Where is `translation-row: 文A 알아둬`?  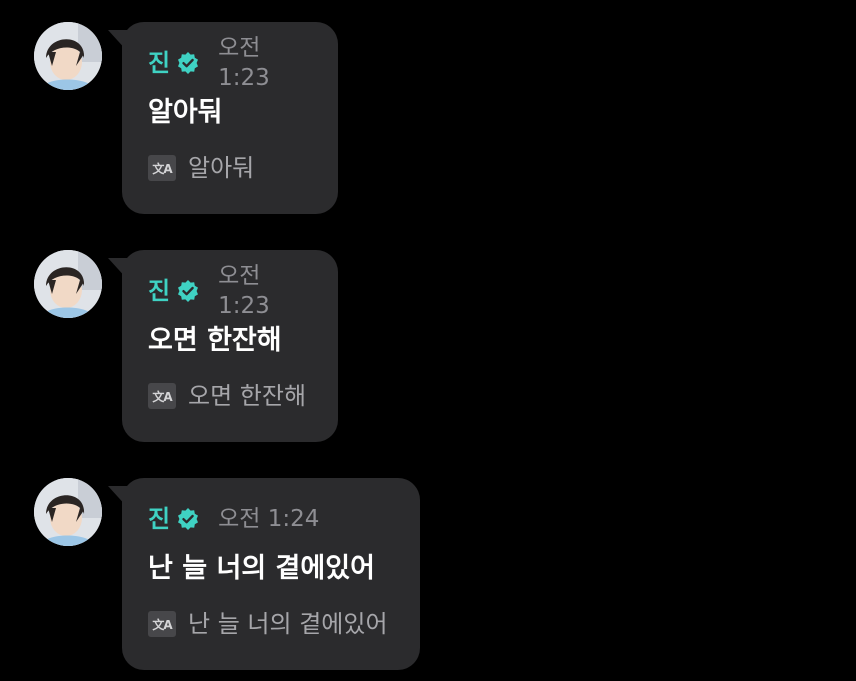 translation-row: 文A 알아둬 is located at coordinates (230, 168).